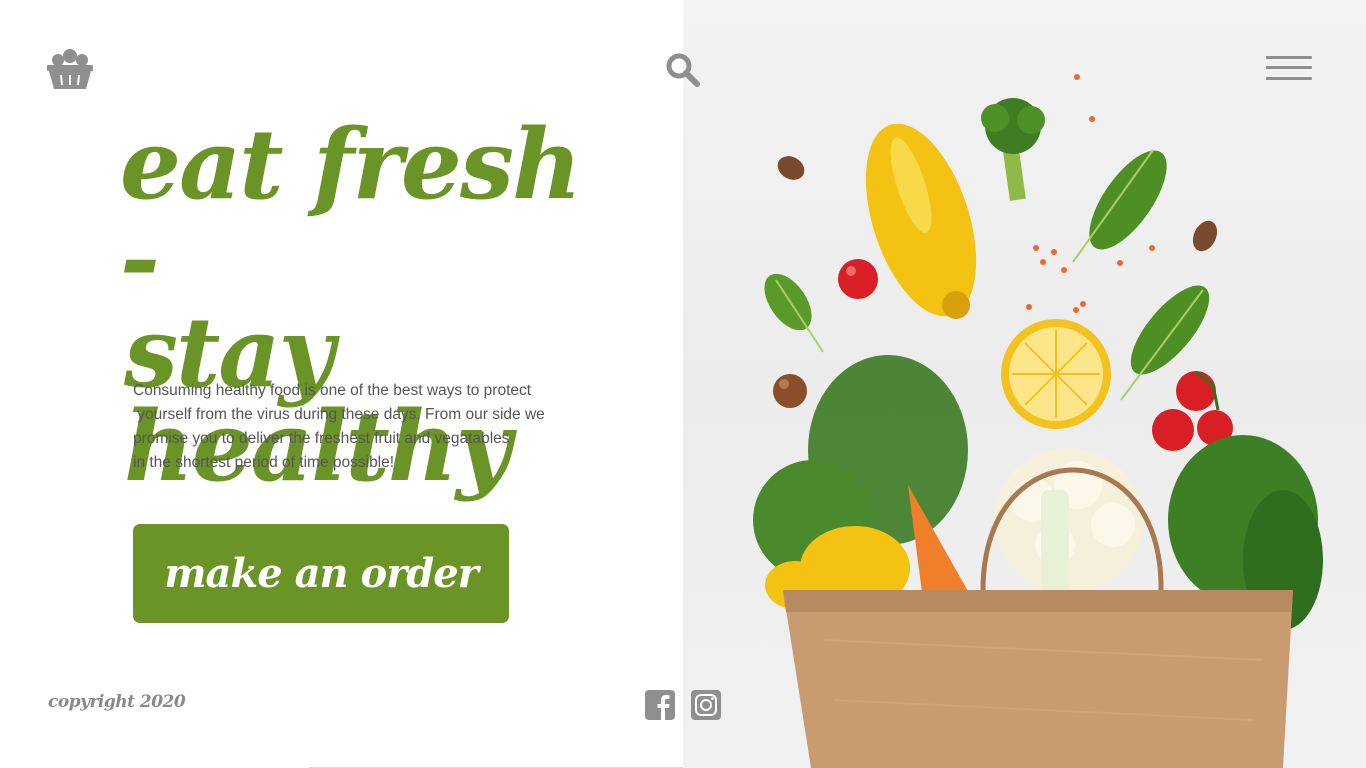 The height and width of the screenshot is (768, 1366). Describe the element at coordinates (321, 573) in the screenshot. I see `make-order-button: make an order` at that location.